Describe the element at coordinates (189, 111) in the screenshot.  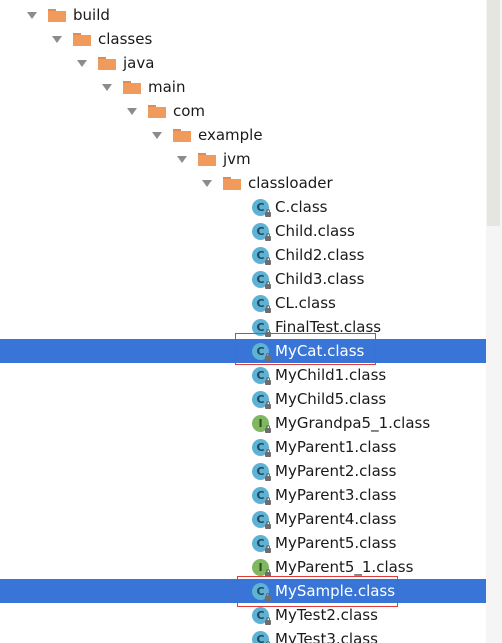
I see `folder-label: com` at that location.